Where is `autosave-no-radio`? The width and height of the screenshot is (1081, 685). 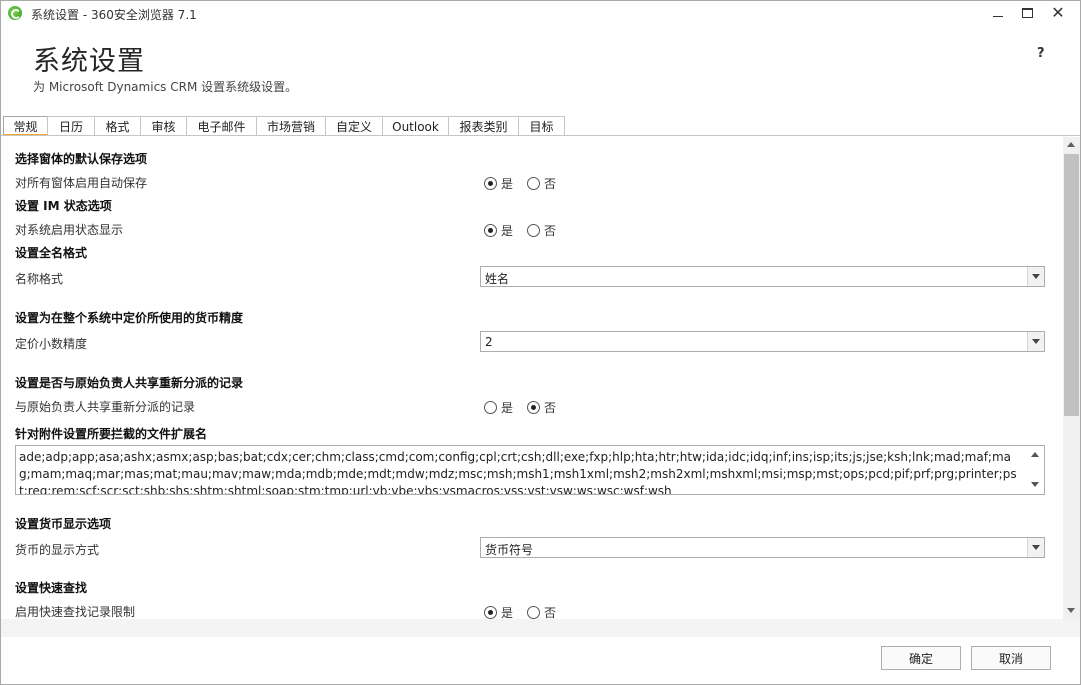
autosave-no-radio is located at coordinates (534, 183).